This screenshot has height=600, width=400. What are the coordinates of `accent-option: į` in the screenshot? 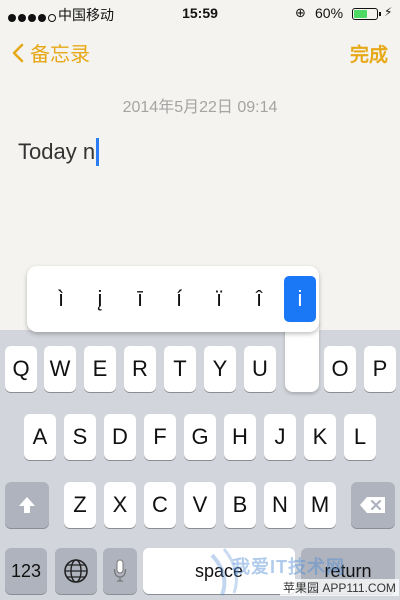 It's located at (100, 299).